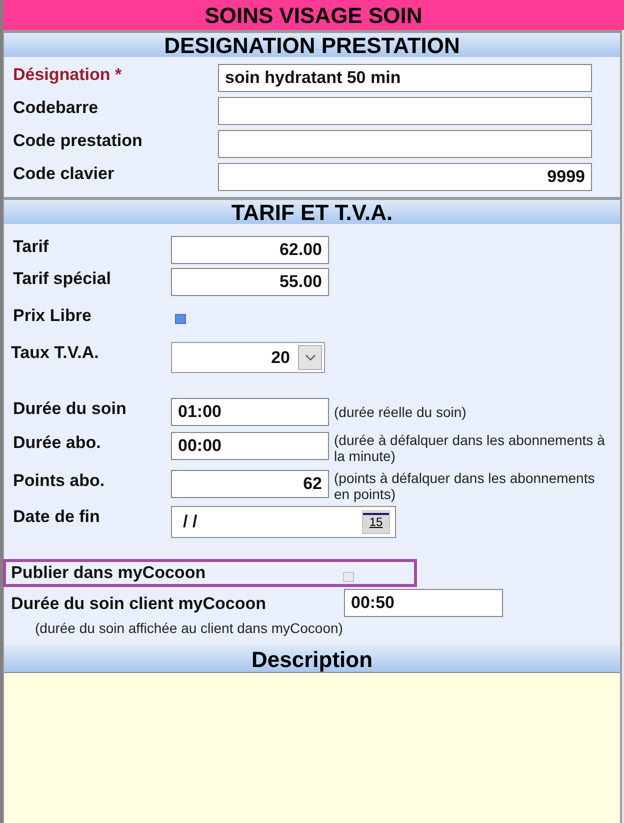  What do you see at coordinates (250, 412) in the screenshot?
I see `input-field: 01:00` at bounding box center [250, 412].